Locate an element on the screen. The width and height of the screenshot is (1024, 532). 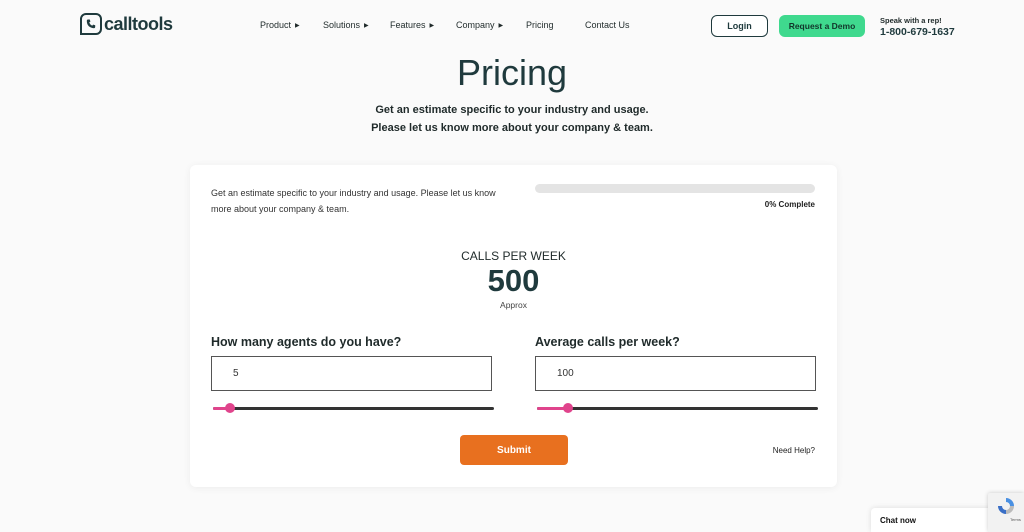
nav-item-features: Features ▶ is located at coordinates (423, 25).